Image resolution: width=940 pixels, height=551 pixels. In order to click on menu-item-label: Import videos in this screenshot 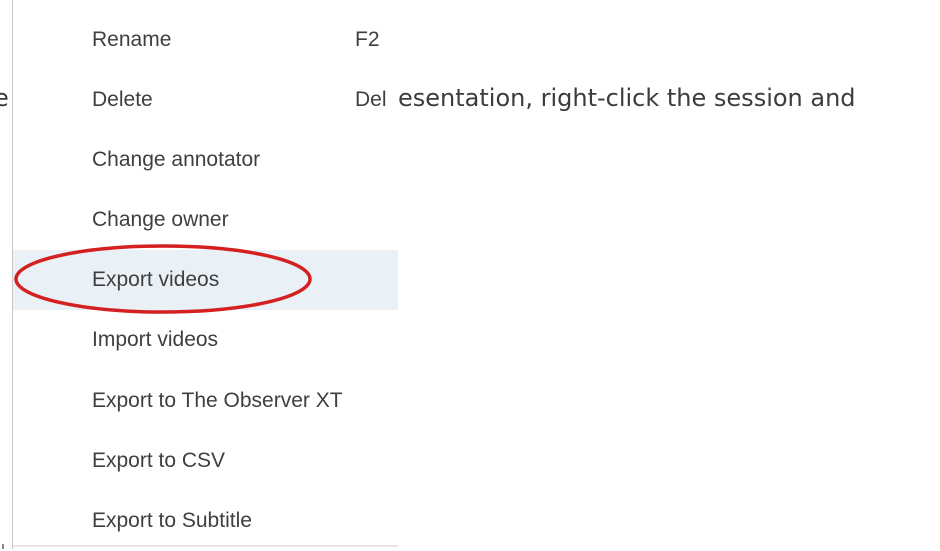, I will do `click(155, 339)`.